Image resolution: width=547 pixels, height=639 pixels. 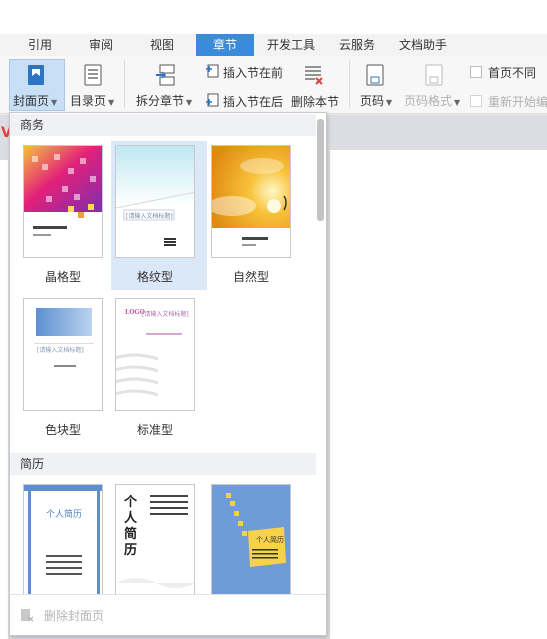 I want to click on delete-cover-page-label: 删除封面页, so click(x=74, y=616).